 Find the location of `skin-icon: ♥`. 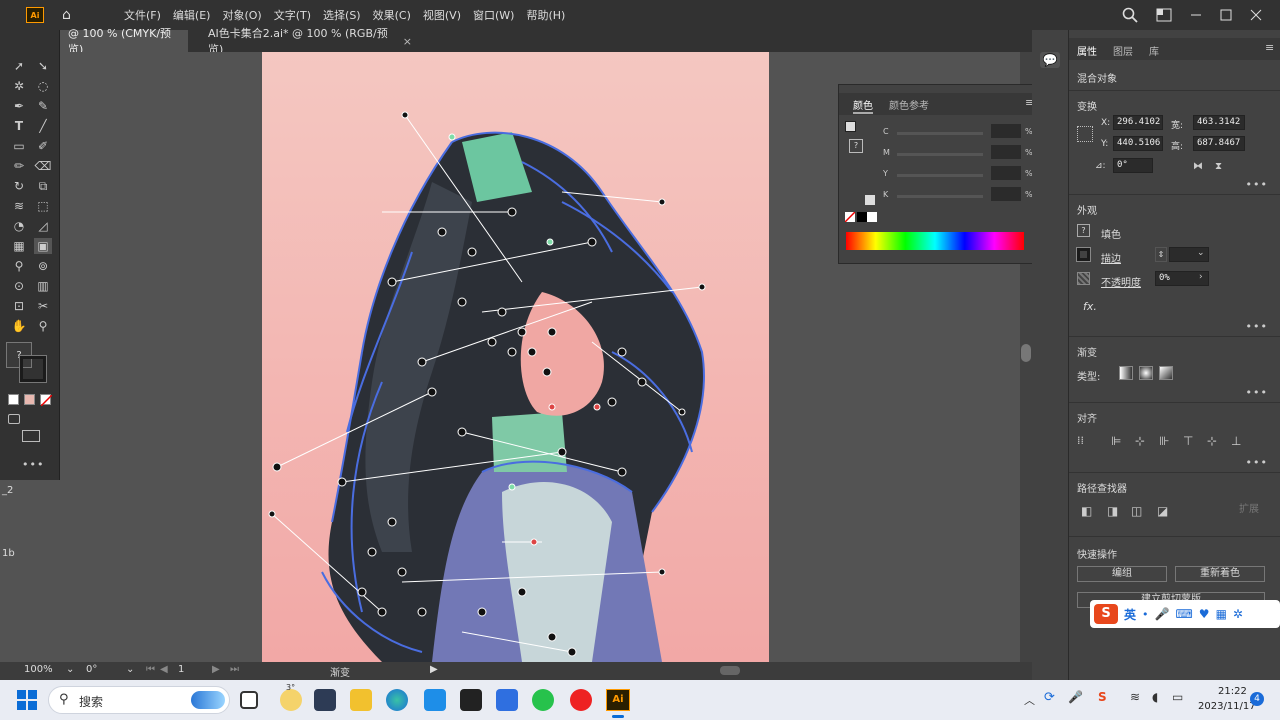

skin-icon: ♥ is located at coordinates (1204, 614).